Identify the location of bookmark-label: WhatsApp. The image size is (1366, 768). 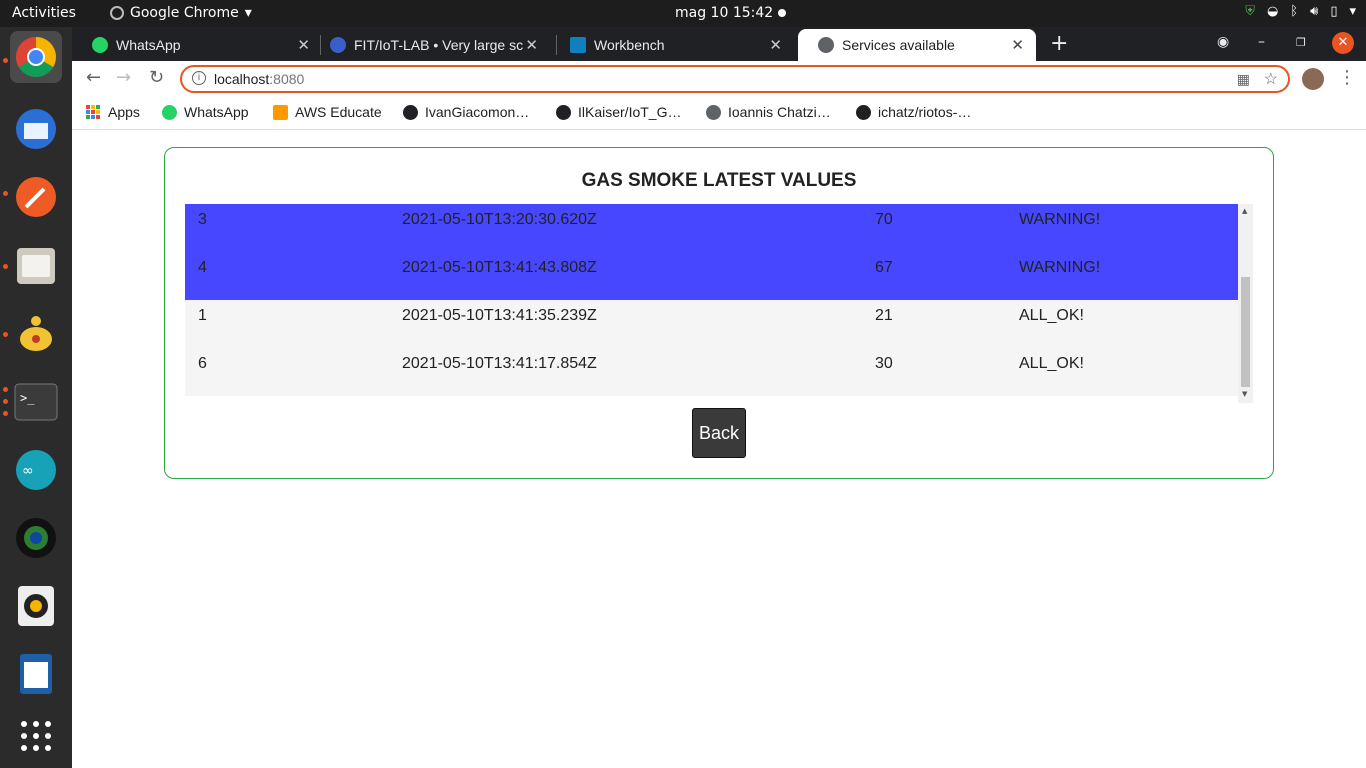
(216, 112).